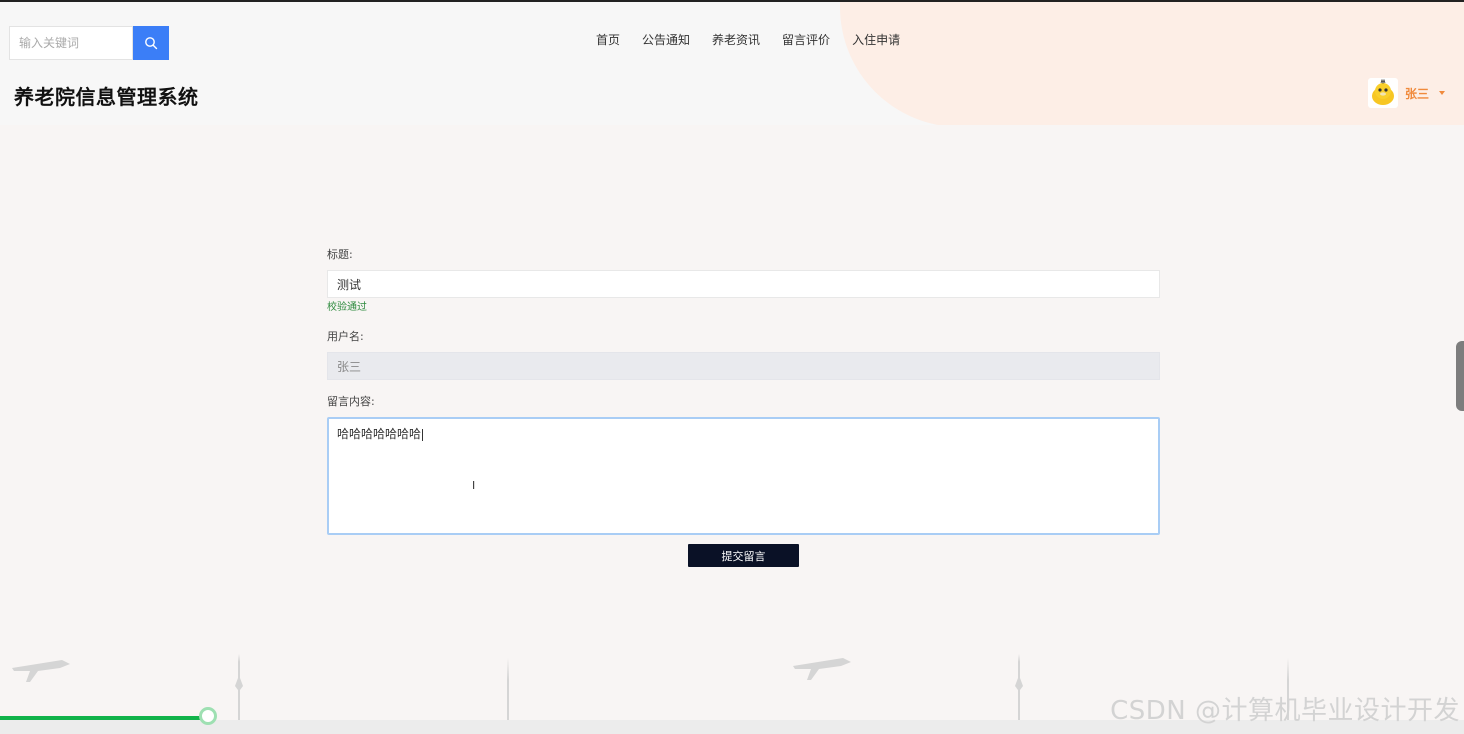 This screenshot has width=1464, height=734. I want to click on nav-elderly-news: 养老资讯, so click(736, 40).